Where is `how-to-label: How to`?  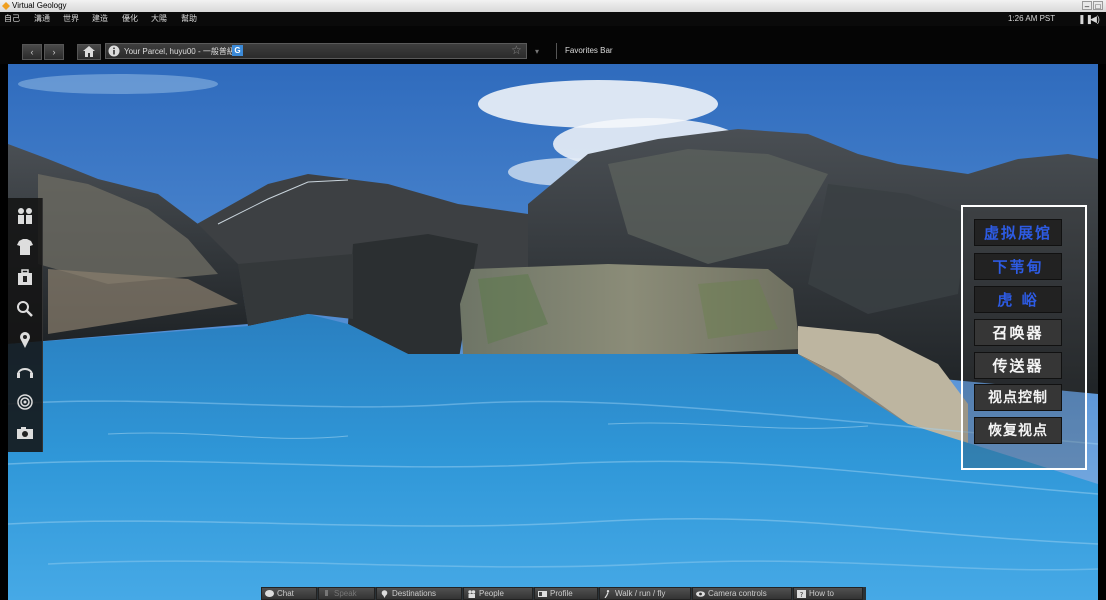 how-to-label: How to is located at coordinates (821, 593).